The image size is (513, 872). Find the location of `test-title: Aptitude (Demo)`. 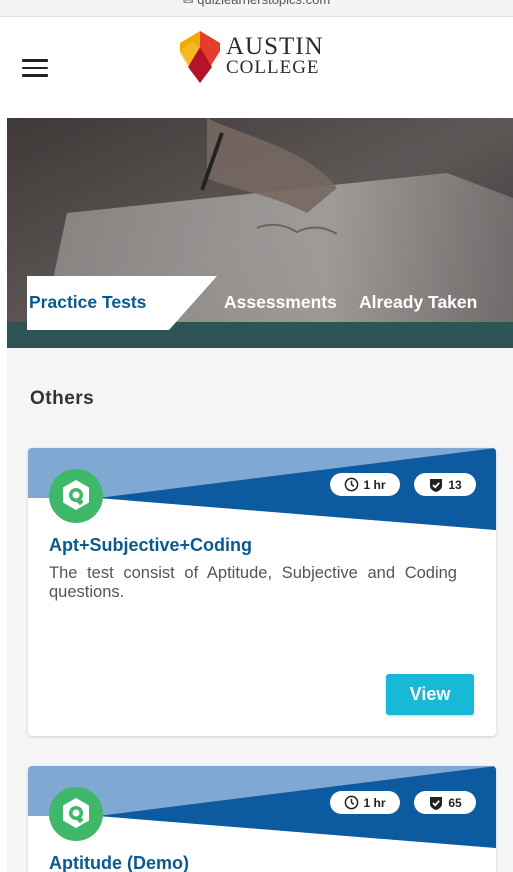

test-title: Aptitude (Demo) is located at coordinates (119, 862).